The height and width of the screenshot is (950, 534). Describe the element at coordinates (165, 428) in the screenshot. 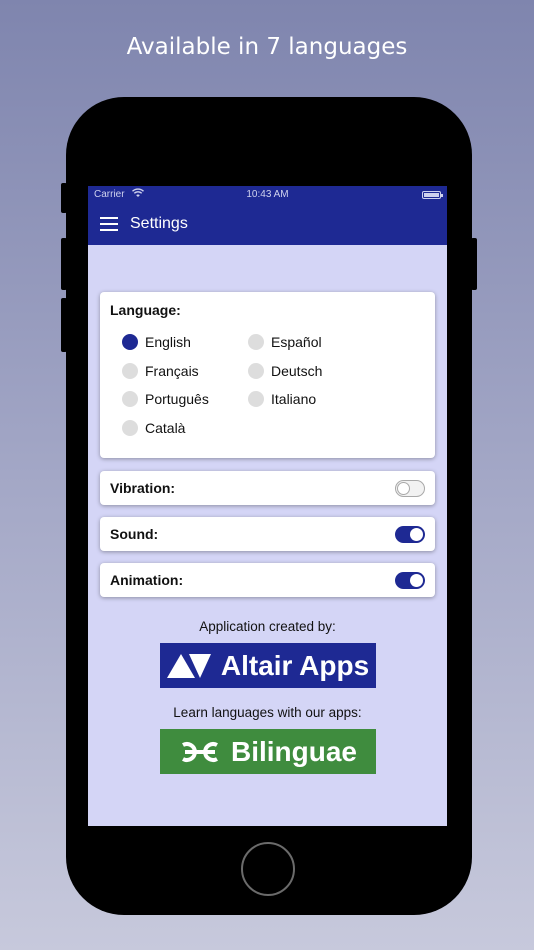

I see `radio-label: Català` at that location.